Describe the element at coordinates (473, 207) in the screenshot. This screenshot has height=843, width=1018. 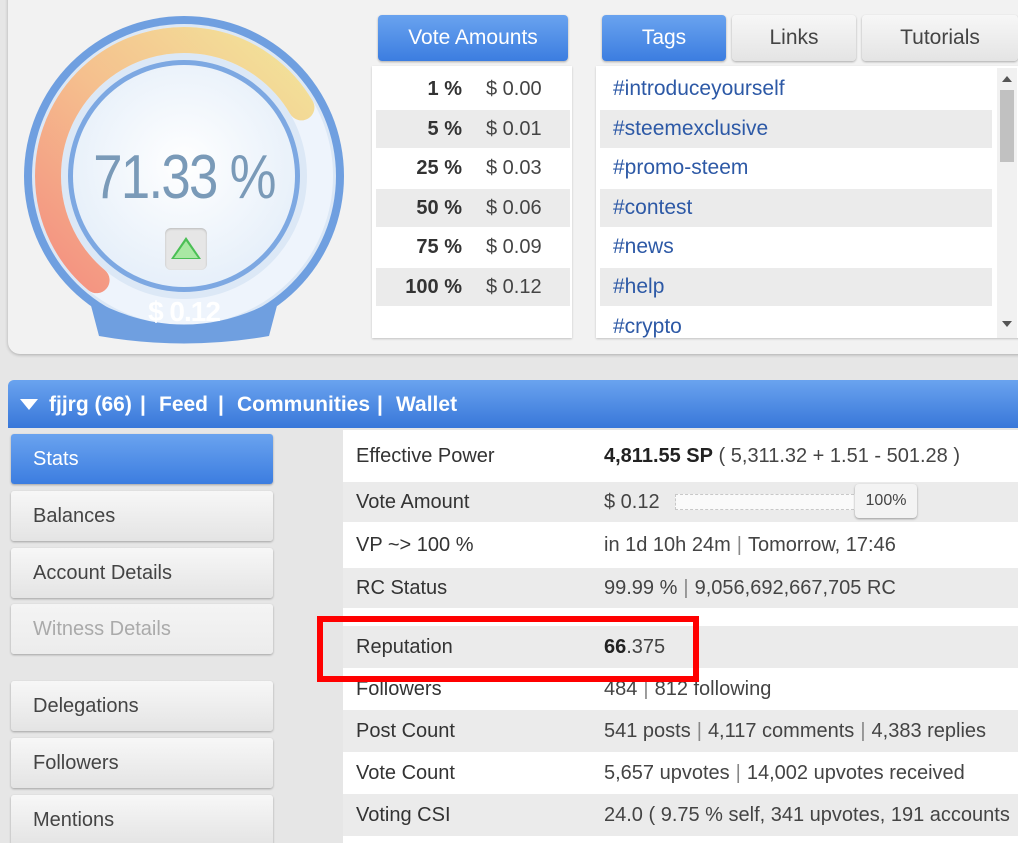
I see `vote-amount-row: 50 % $ 0.06` at that location.